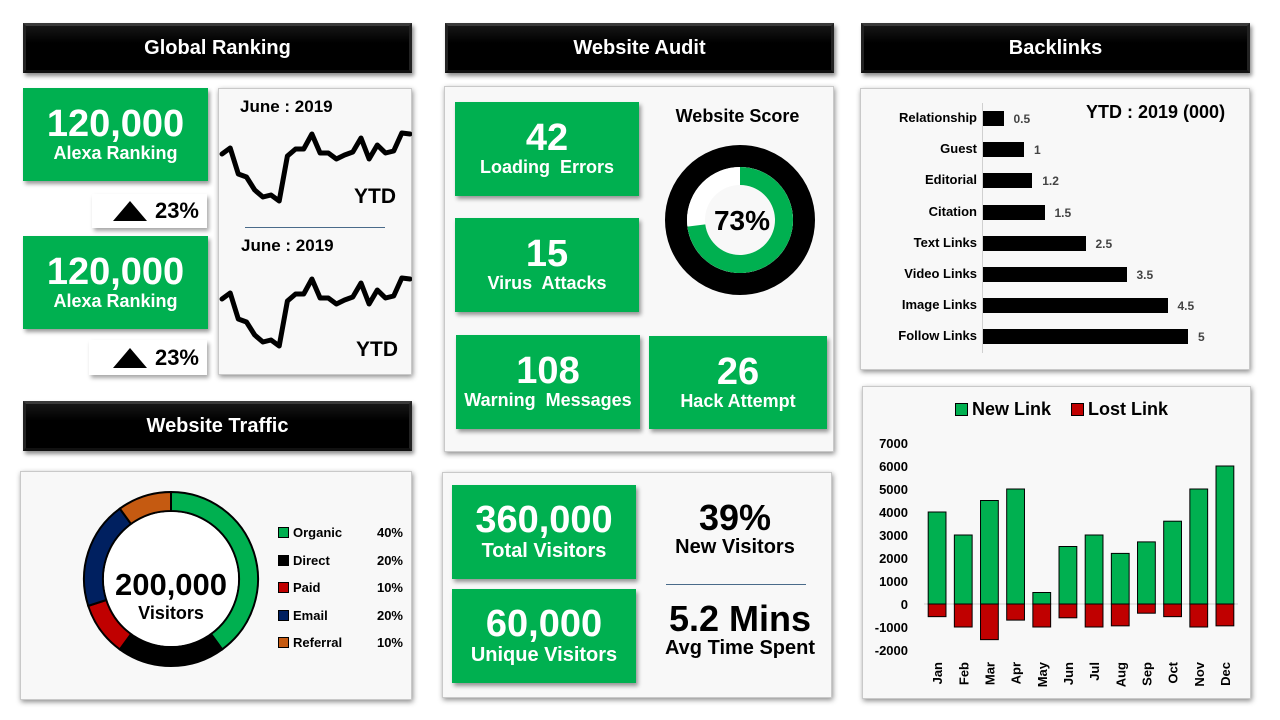 This screenshot has width=1280, height=720. What do you see at coordinates (1225, 674) in the screenshot?
I see `x-tick-label: Dec` at bounding box center [1225, 674].